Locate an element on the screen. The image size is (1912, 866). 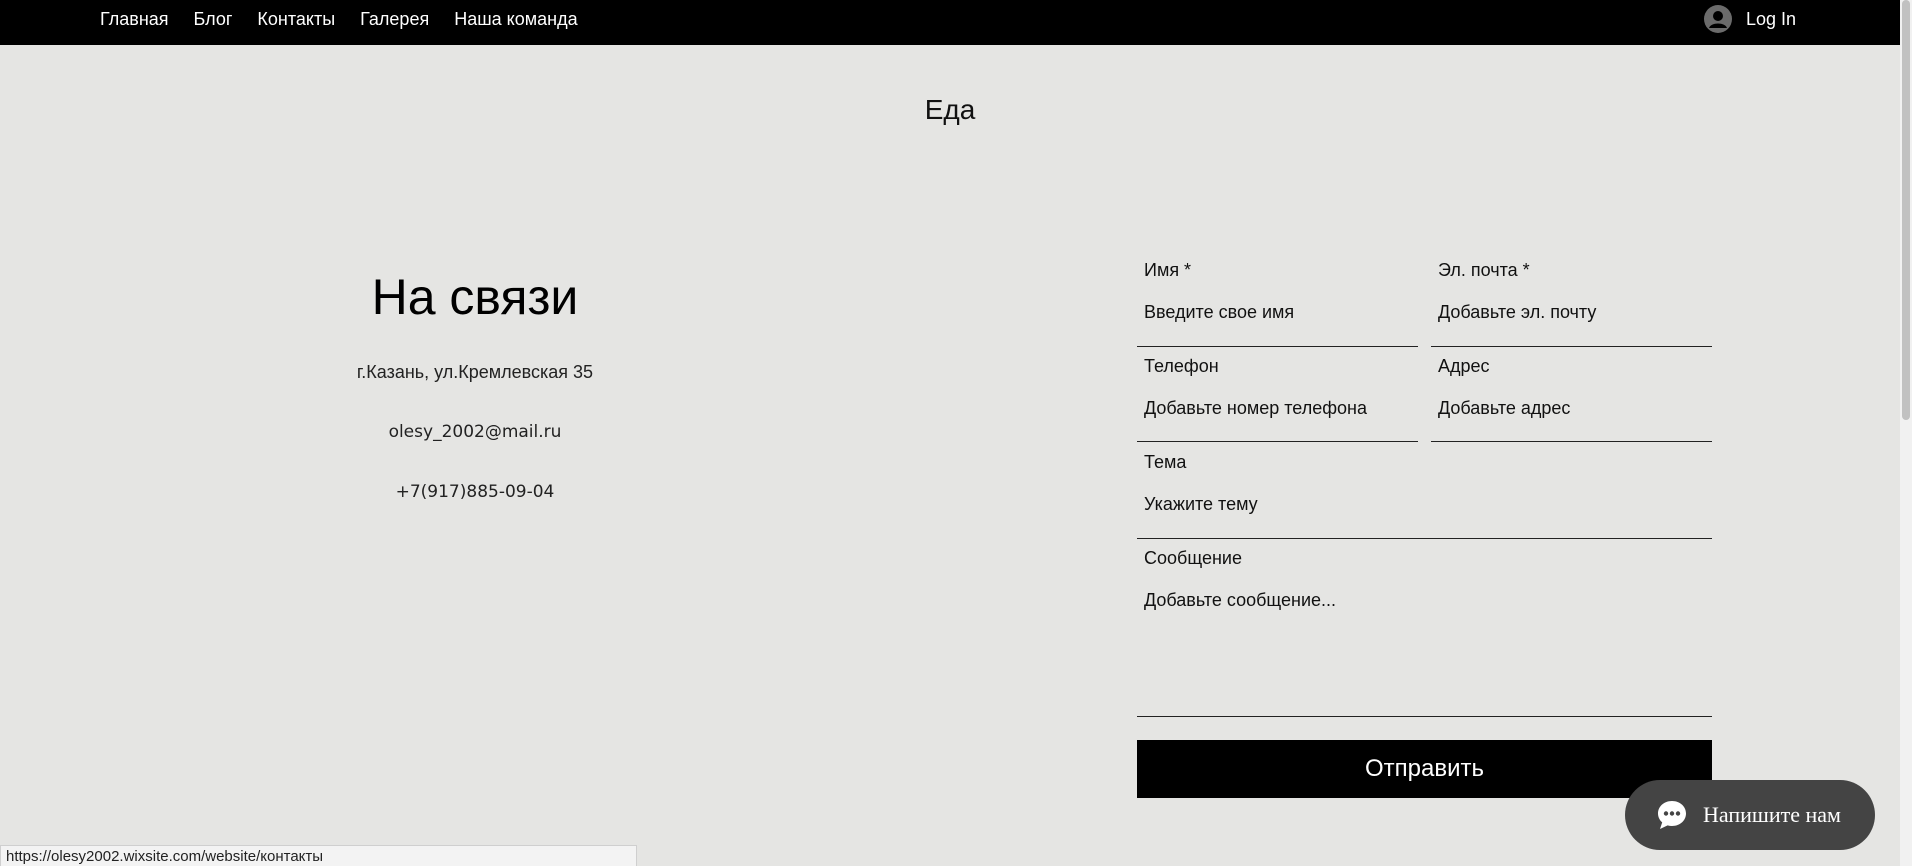
address-field: Адрес is located at coordinates (1571, 399).